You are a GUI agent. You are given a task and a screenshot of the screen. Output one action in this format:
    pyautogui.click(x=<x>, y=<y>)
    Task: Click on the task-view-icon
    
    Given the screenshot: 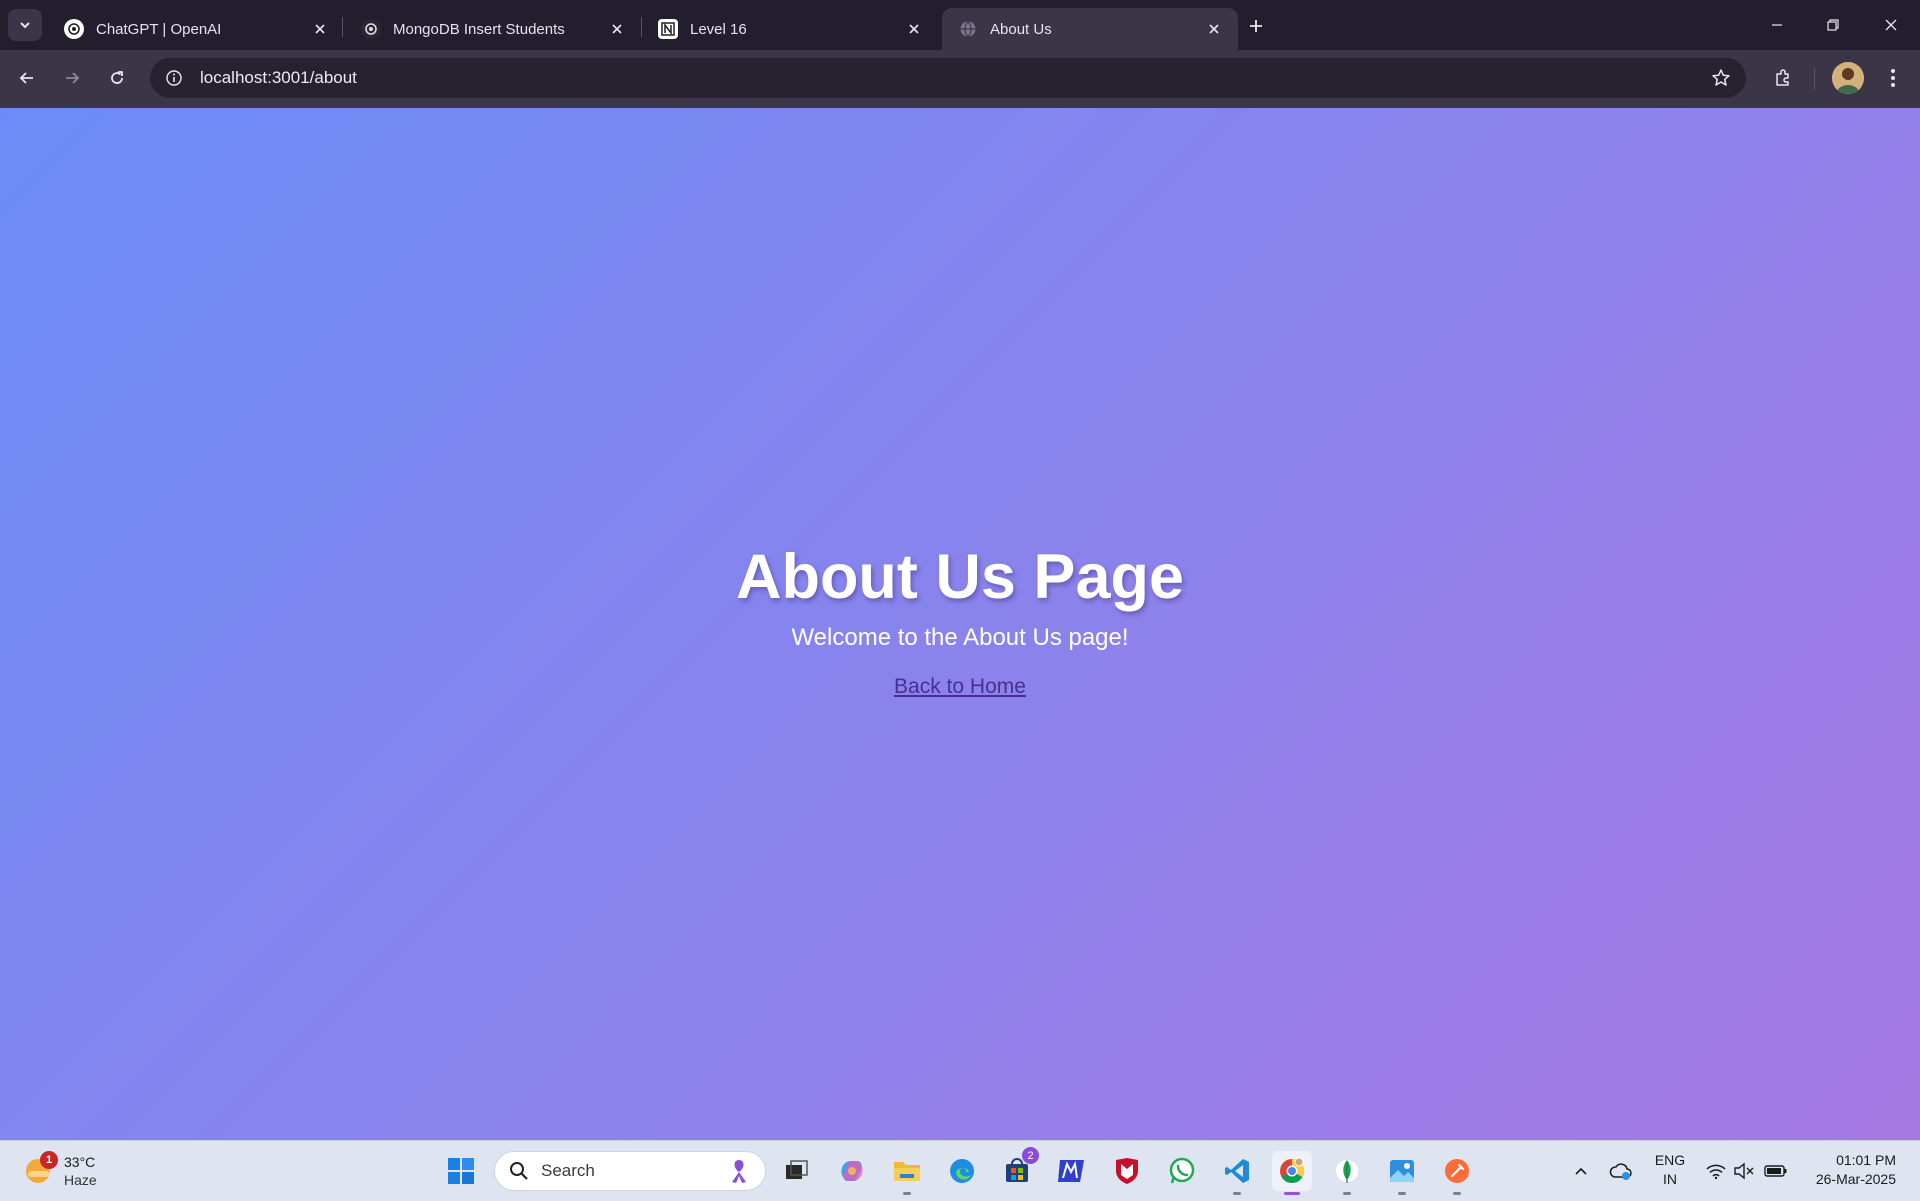 What is the action you would take?
    pyautogui.click(x=797, y=1169)
    